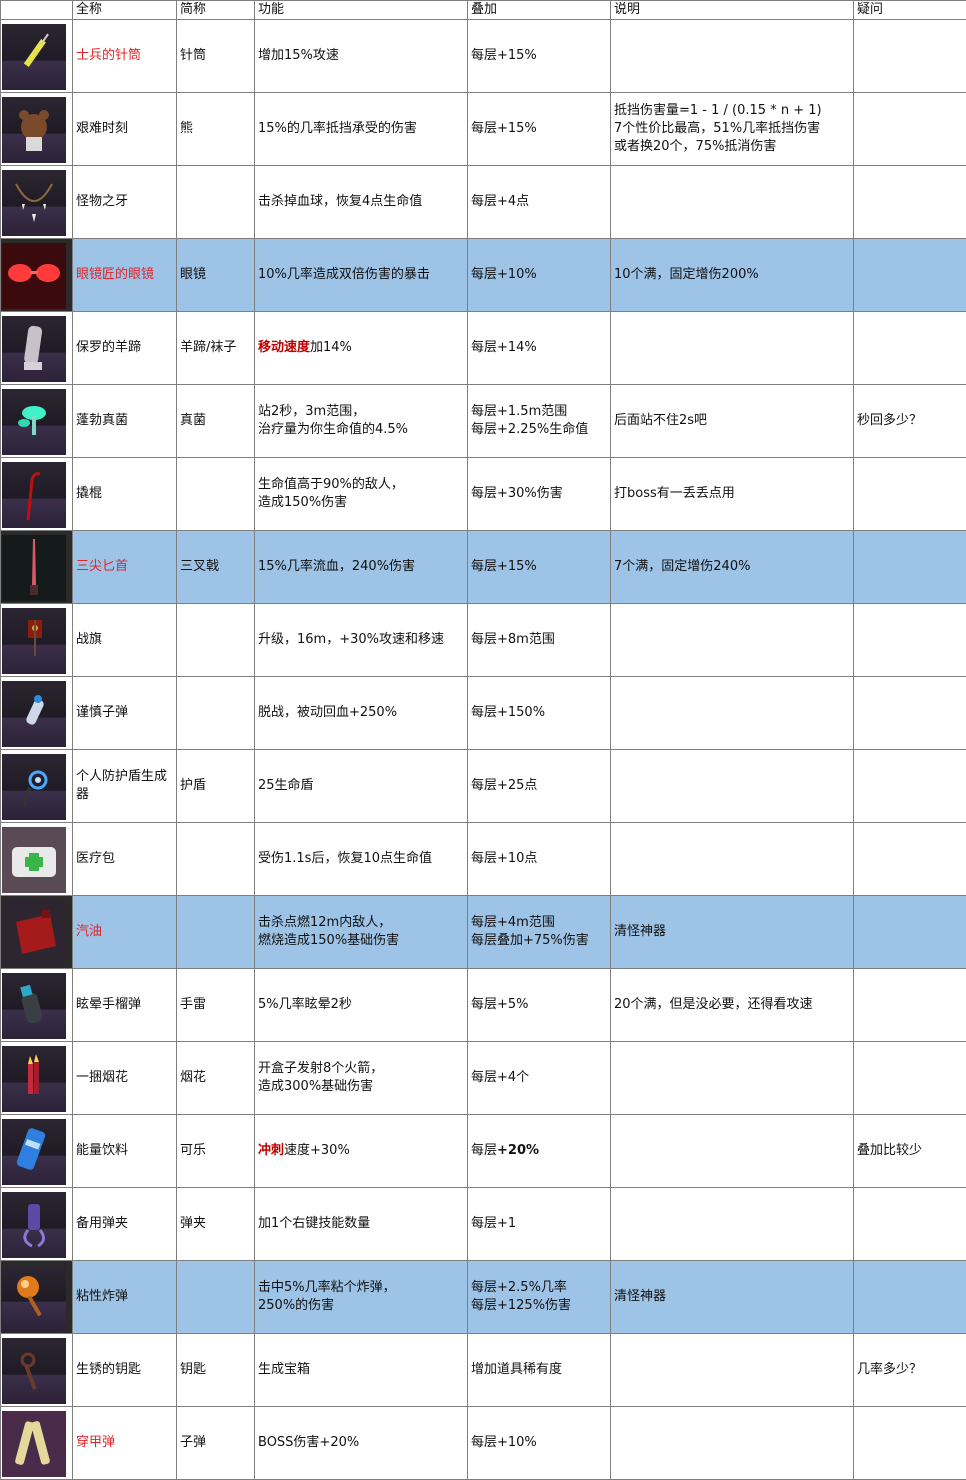 The height and width of the screenshot is (1480, 966). What do you see at coordinates (732, 1005) in the screenshot?
I see `item-notes: 20个满，但是没必要，还得看攻速` at bounding box center [732, 1005].